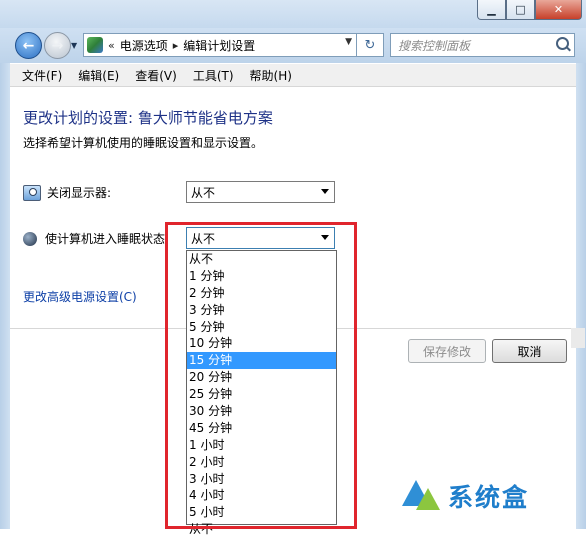 The height and width of the screenshot is (538, 586). What do you see at coordinates (111, 45) in the screenshot?
I see `breadcrumb-overflow: «` at bounding box center [111, 45].